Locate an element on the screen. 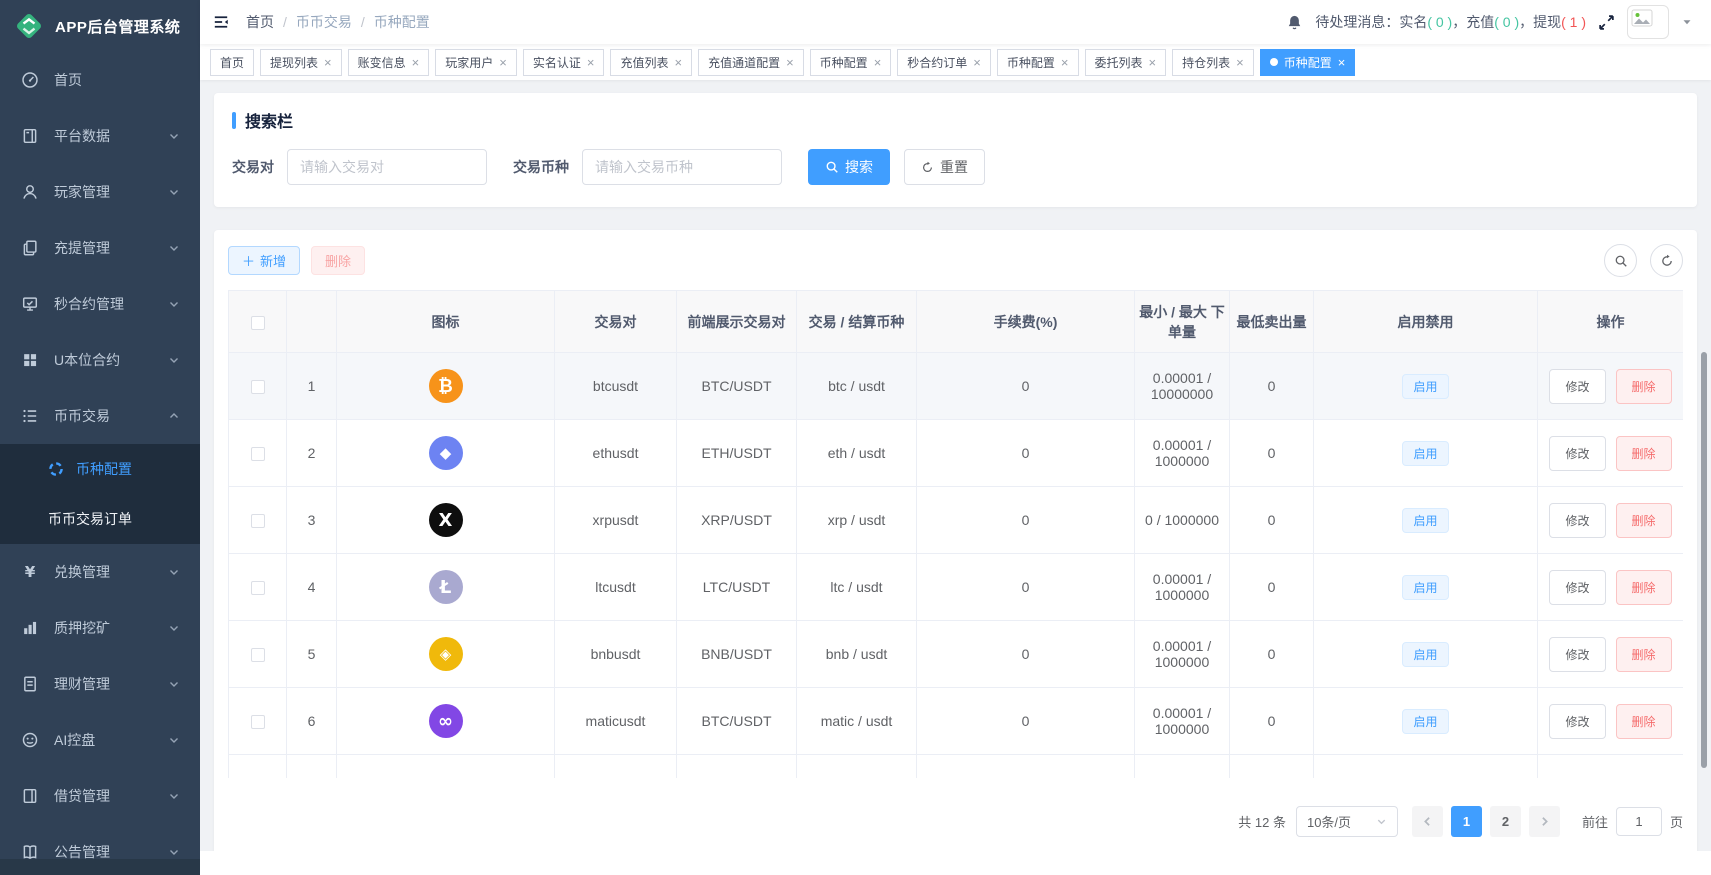  table-search-button is located at coordinates (1620, 260).